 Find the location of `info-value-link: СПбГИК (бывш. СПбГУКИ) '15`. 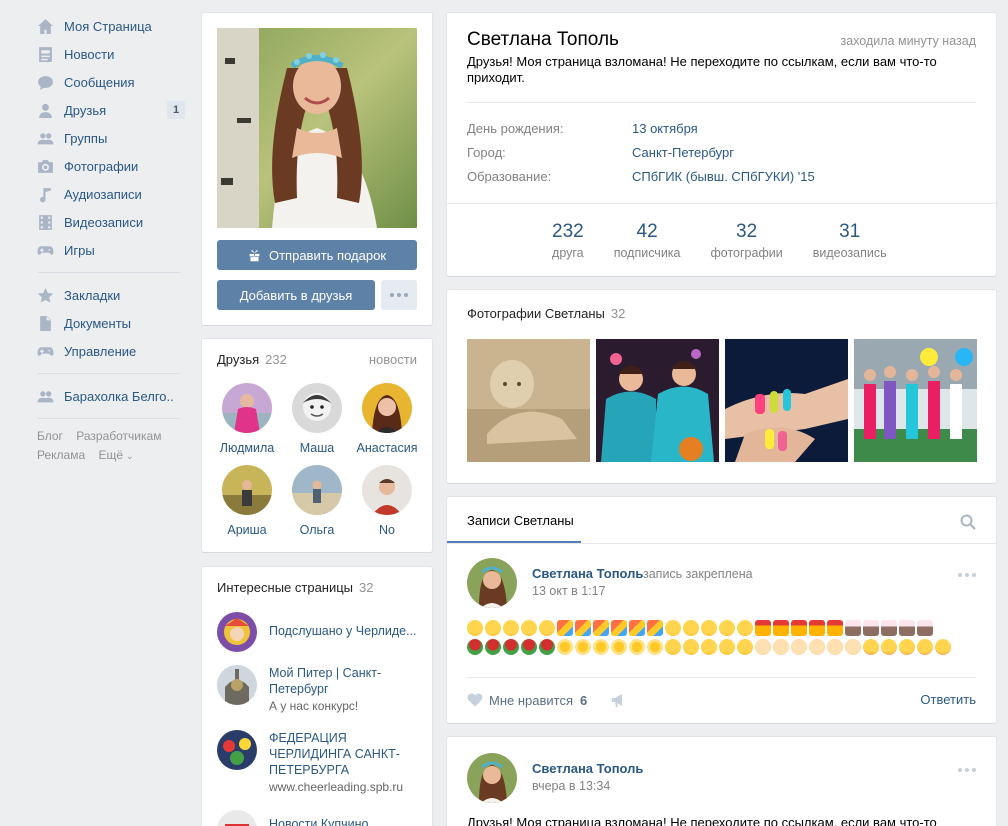

info-value-link: СПбГИК (бывш. СПбГУКИ) '15 is located at coordinates (723, 176).